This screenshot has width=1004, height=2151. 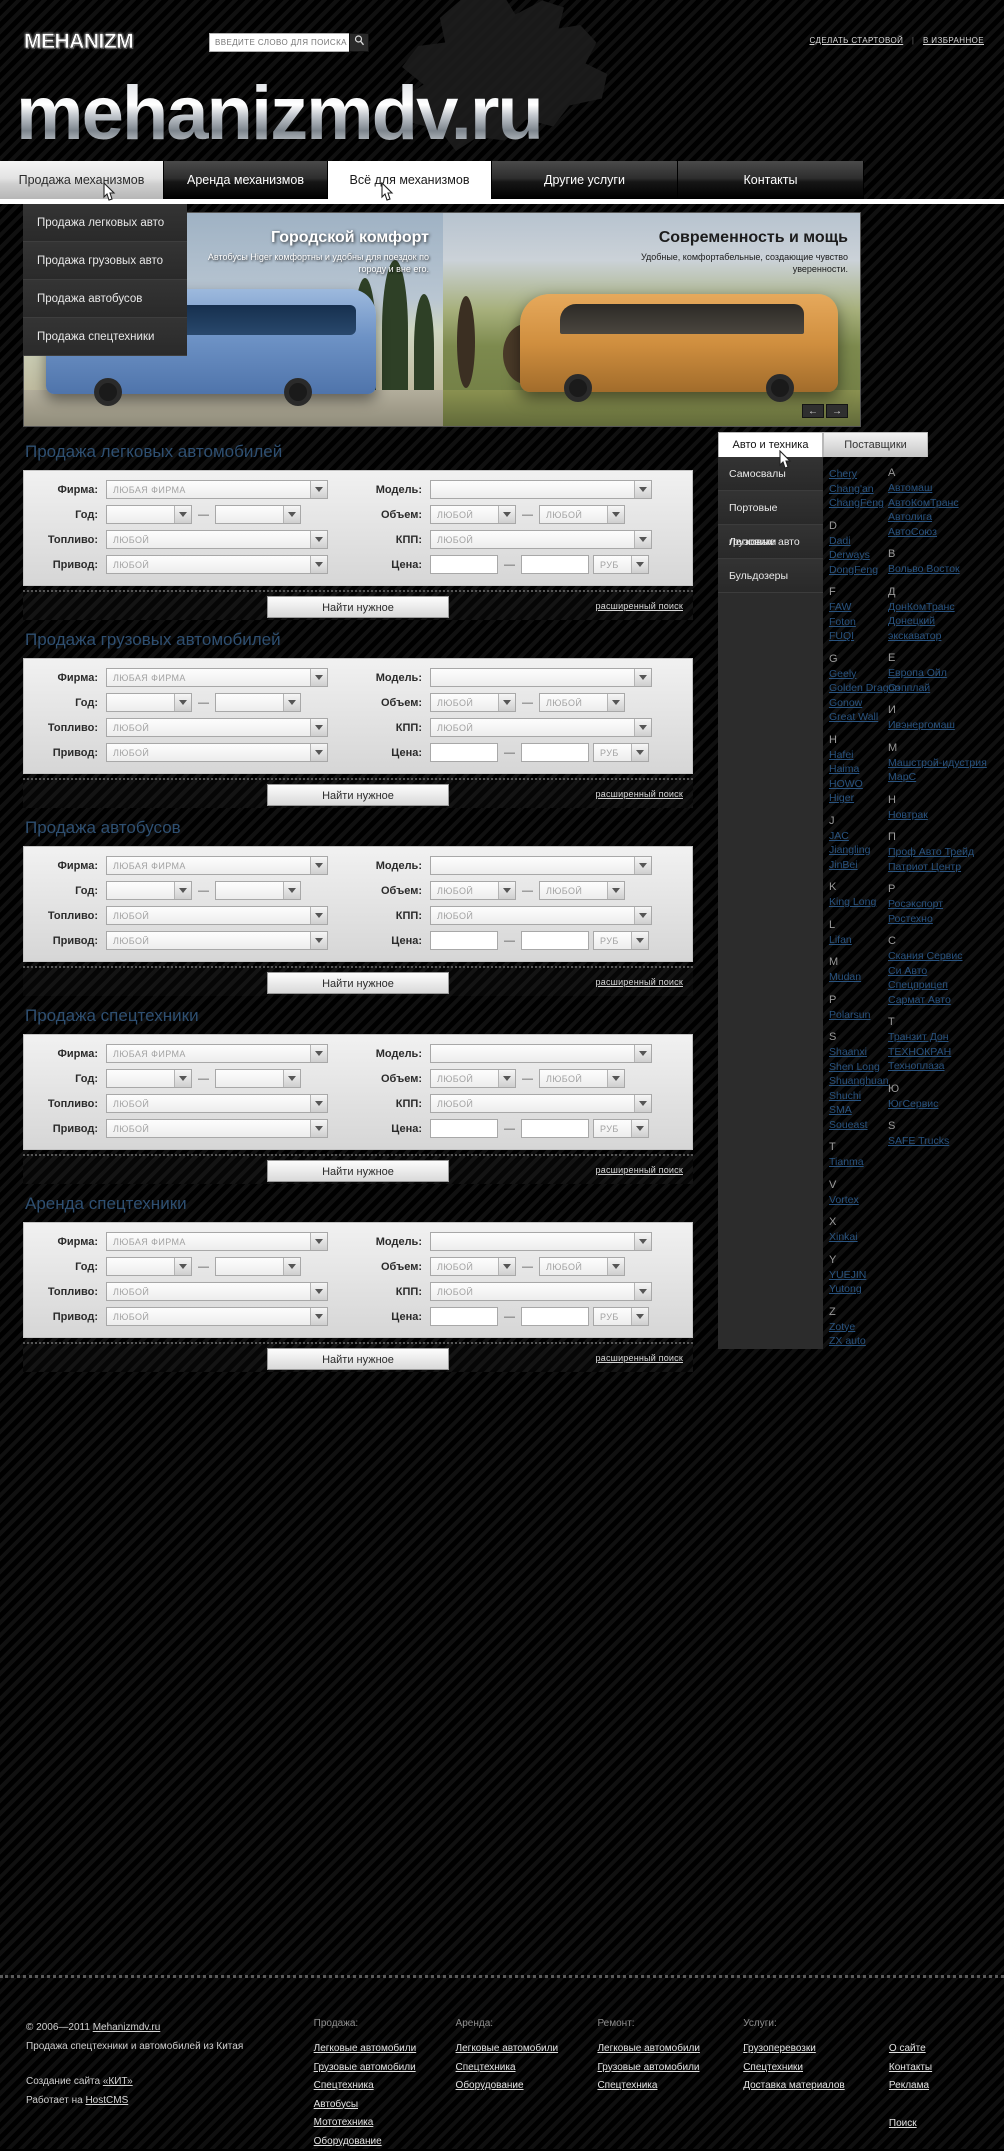 I want to click on field-currency-1: РУБ, so click(x=621, y=752).